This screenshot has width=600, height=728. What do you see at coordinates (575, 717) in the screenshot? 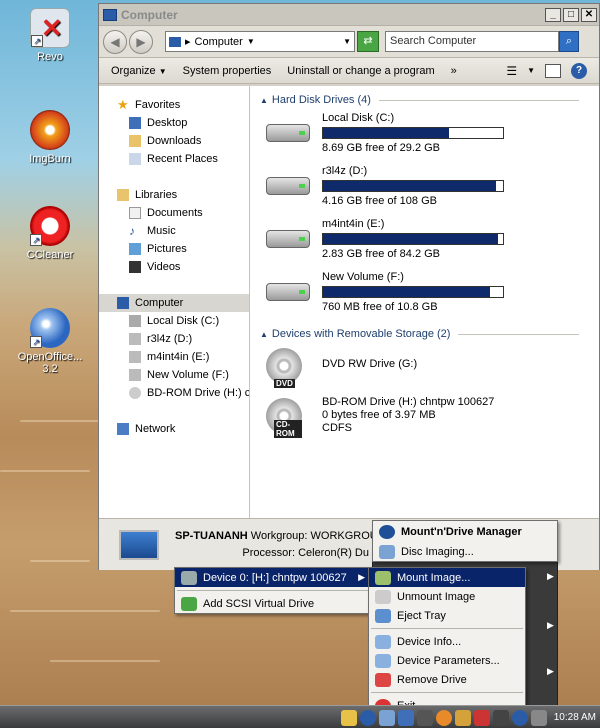
I see `taskbar-clock: 10:28 AM` at bounding box center [575, 717].